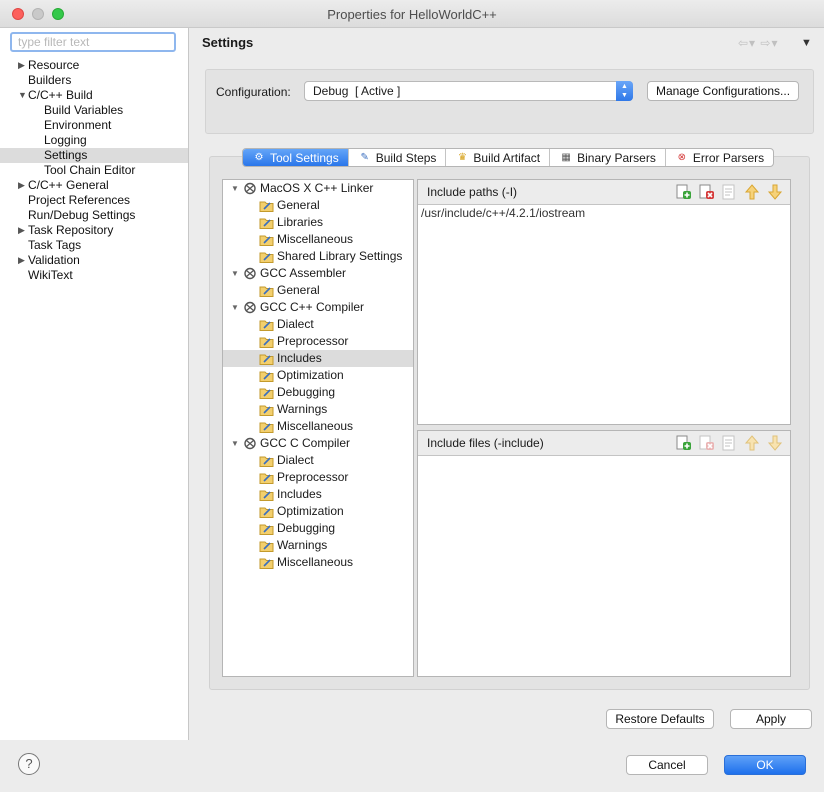 This screenshot has height=792, width=824. I want to click on view-menu-icon: ▼, so click(806, 43).